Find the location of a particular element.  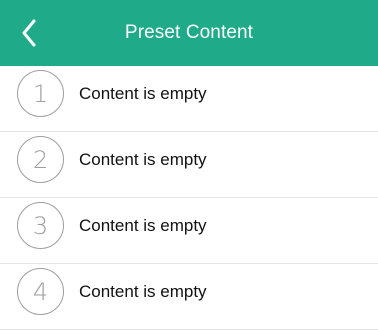

preset-number-badge: 3 is located at coordinates (40, 225).